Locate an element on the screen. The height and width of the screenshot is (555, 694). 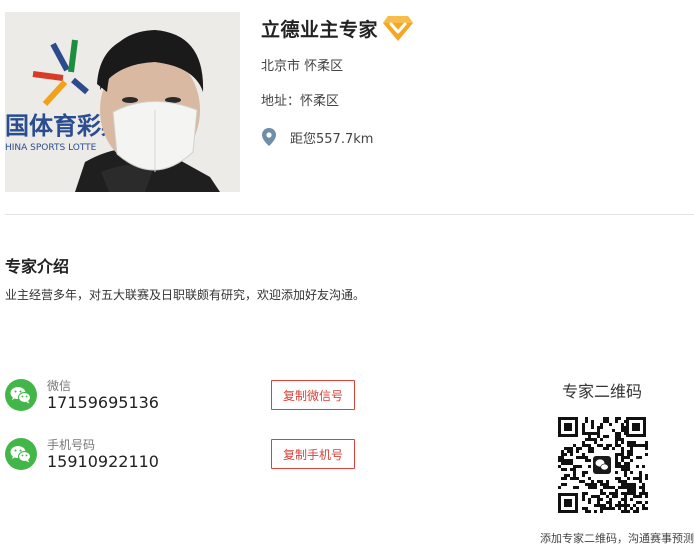
expert-city: 北京市 怀柔区 is located at coordinates (302, 66).